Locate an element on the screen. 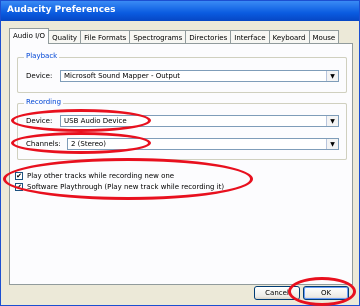  tab-file-formats: File Formats is located at coordinates (105, 37).